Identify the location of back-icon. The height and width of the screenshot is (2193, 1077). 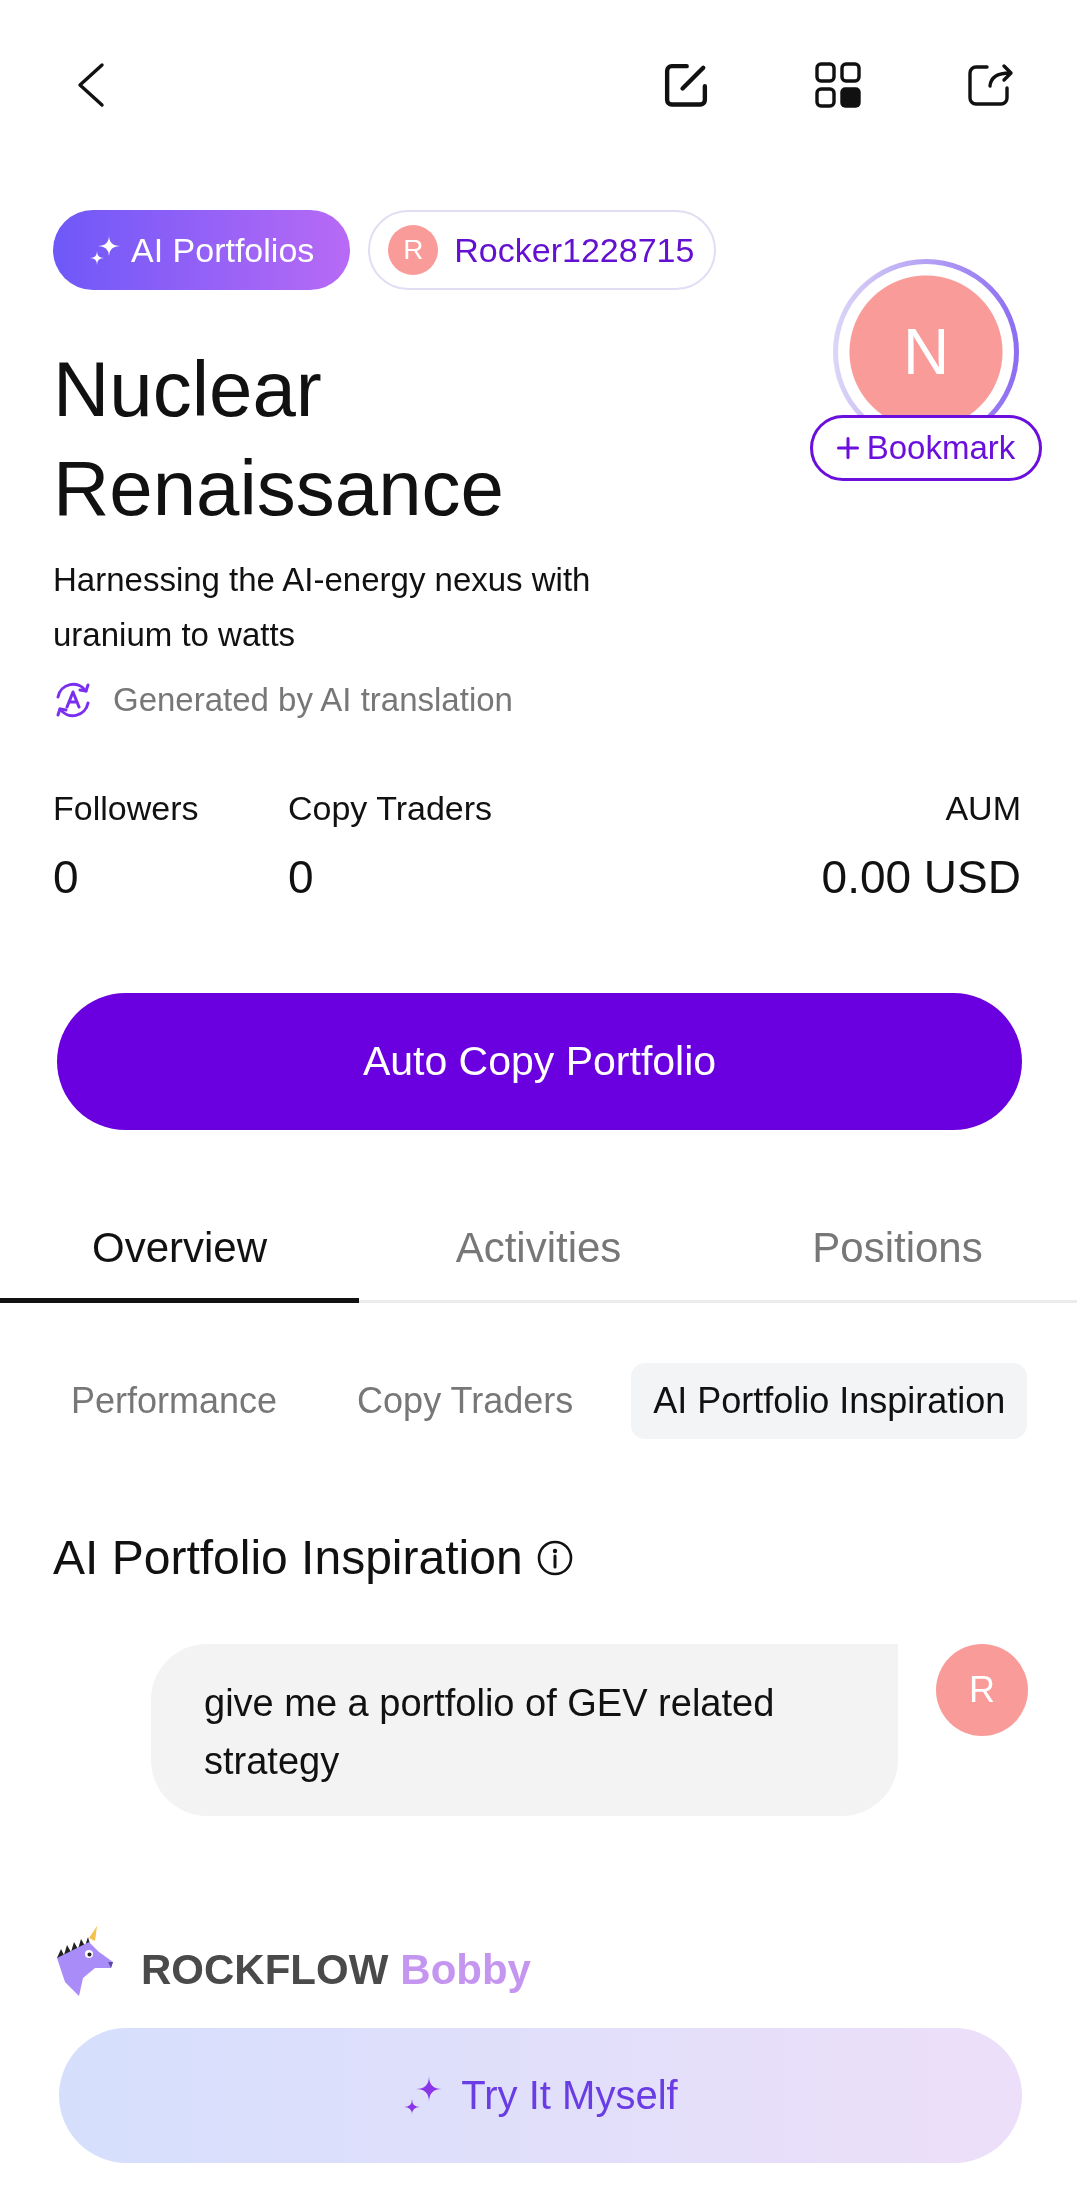
(91, 85).